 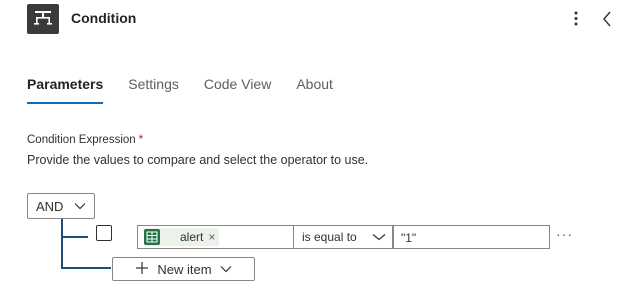 What do you see at coordinates (192, 90) in the screenshot?
I see `tab-bar: Parameters Settings Code View About` at bounding box center [192, 90].